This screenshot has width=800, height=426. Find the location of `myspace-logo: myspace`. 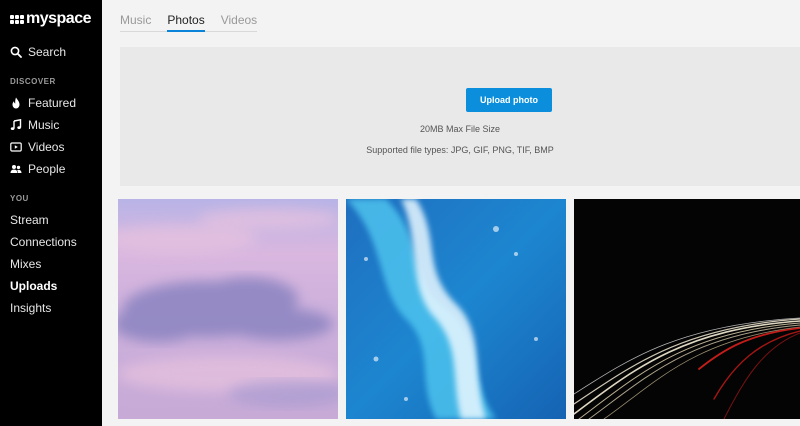

myspace-logo: myspace is located at coordinates (51, 19).